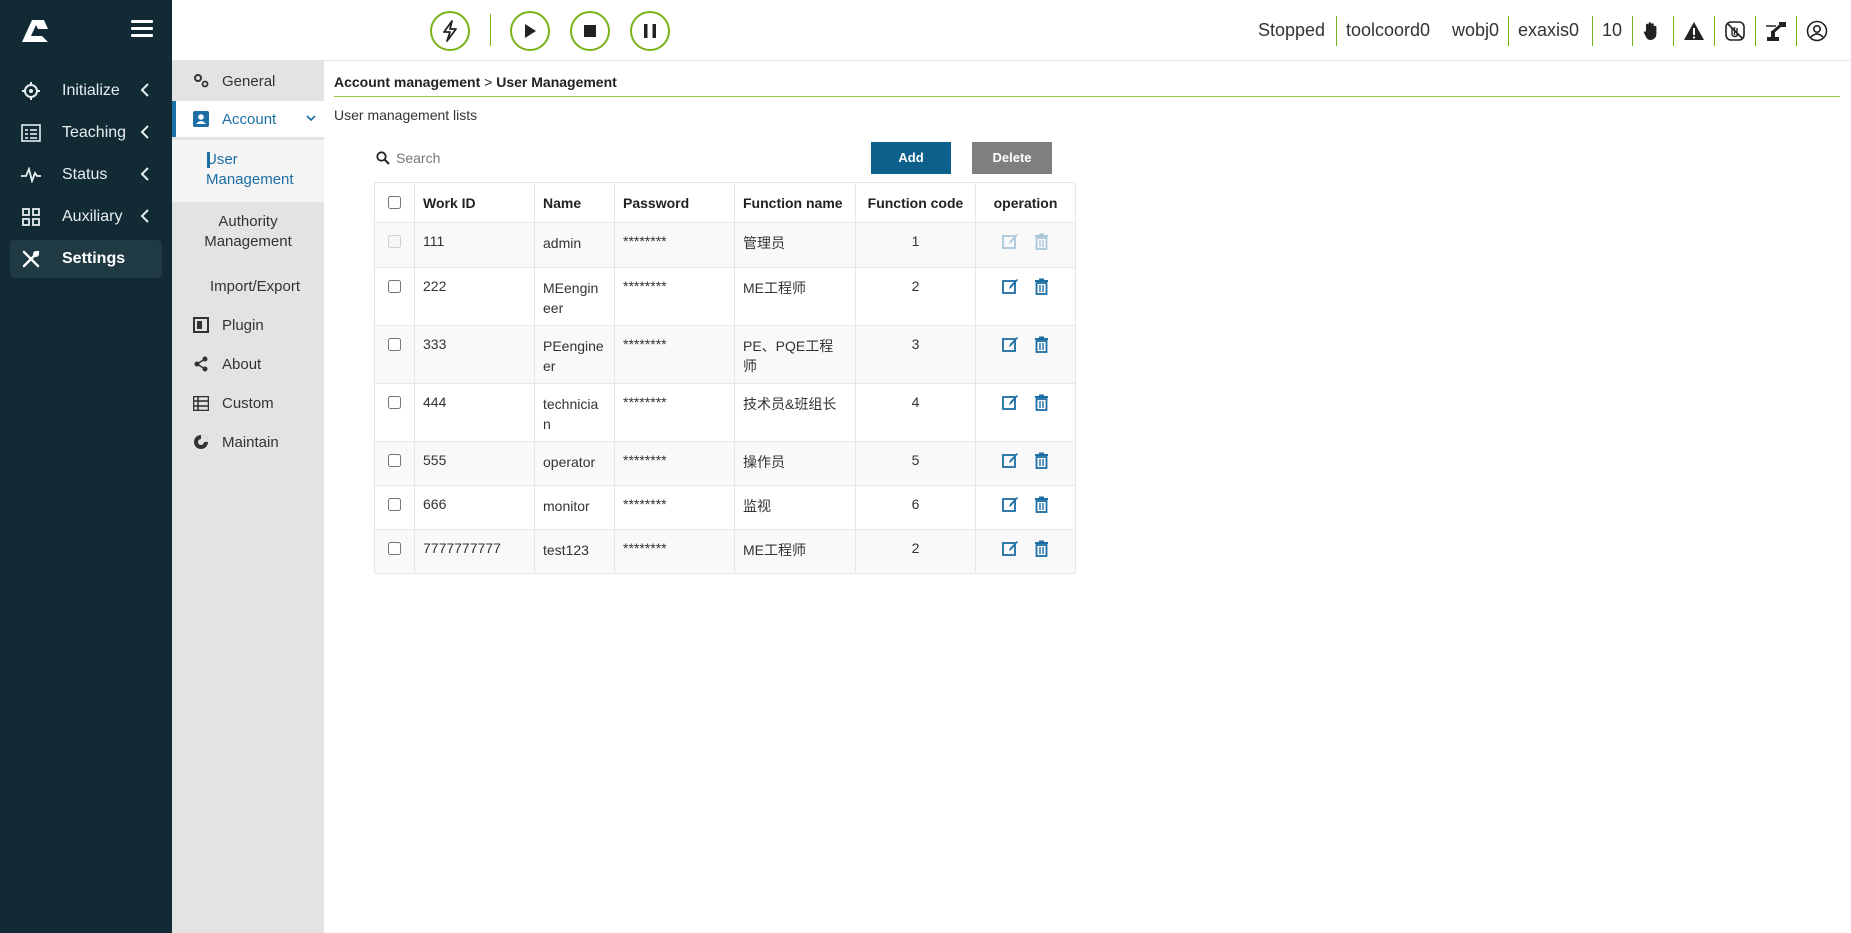 The height and width of the screenshot is (933, 1851). I want to click on breadcrumb-parent: Account management, so click(407, 82).